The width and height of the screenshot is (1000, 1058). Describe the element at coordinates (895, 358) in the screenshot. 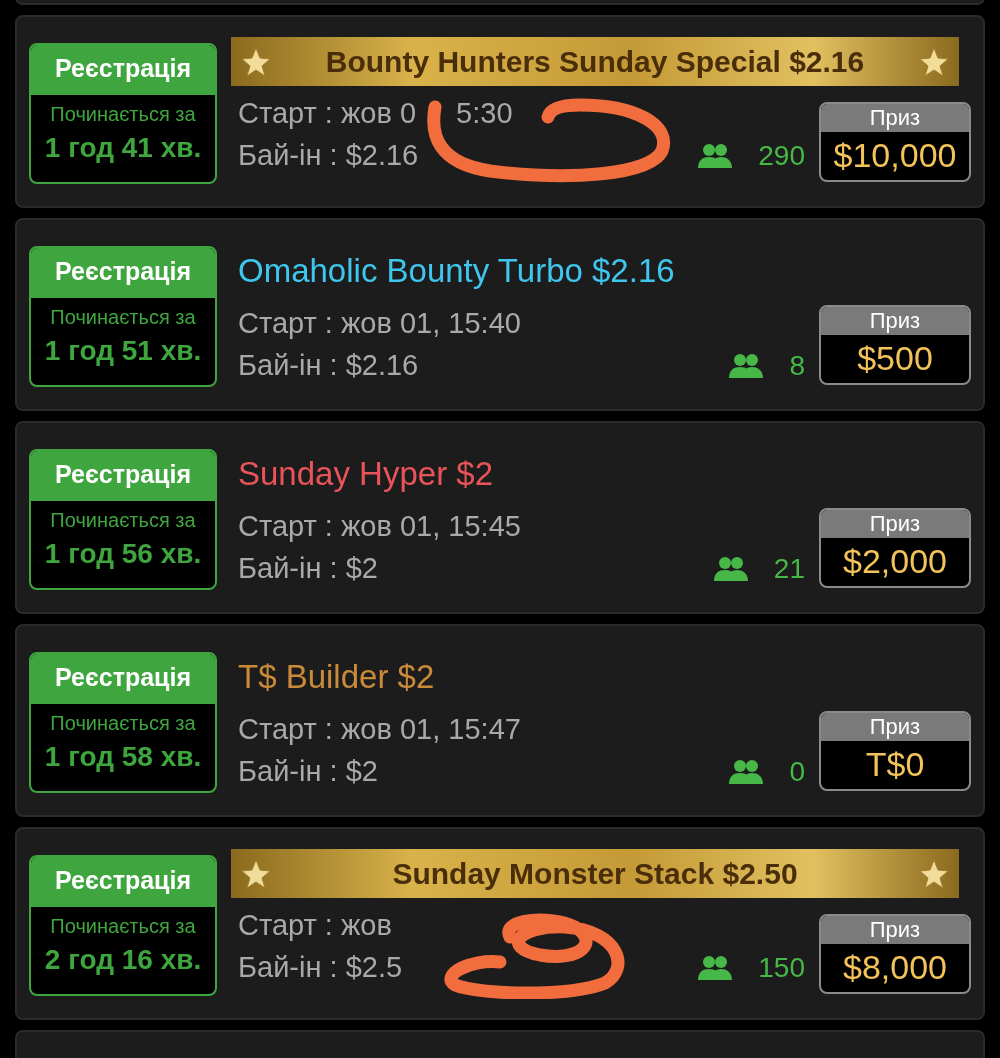

I see `prize-amount: $500` at that location.